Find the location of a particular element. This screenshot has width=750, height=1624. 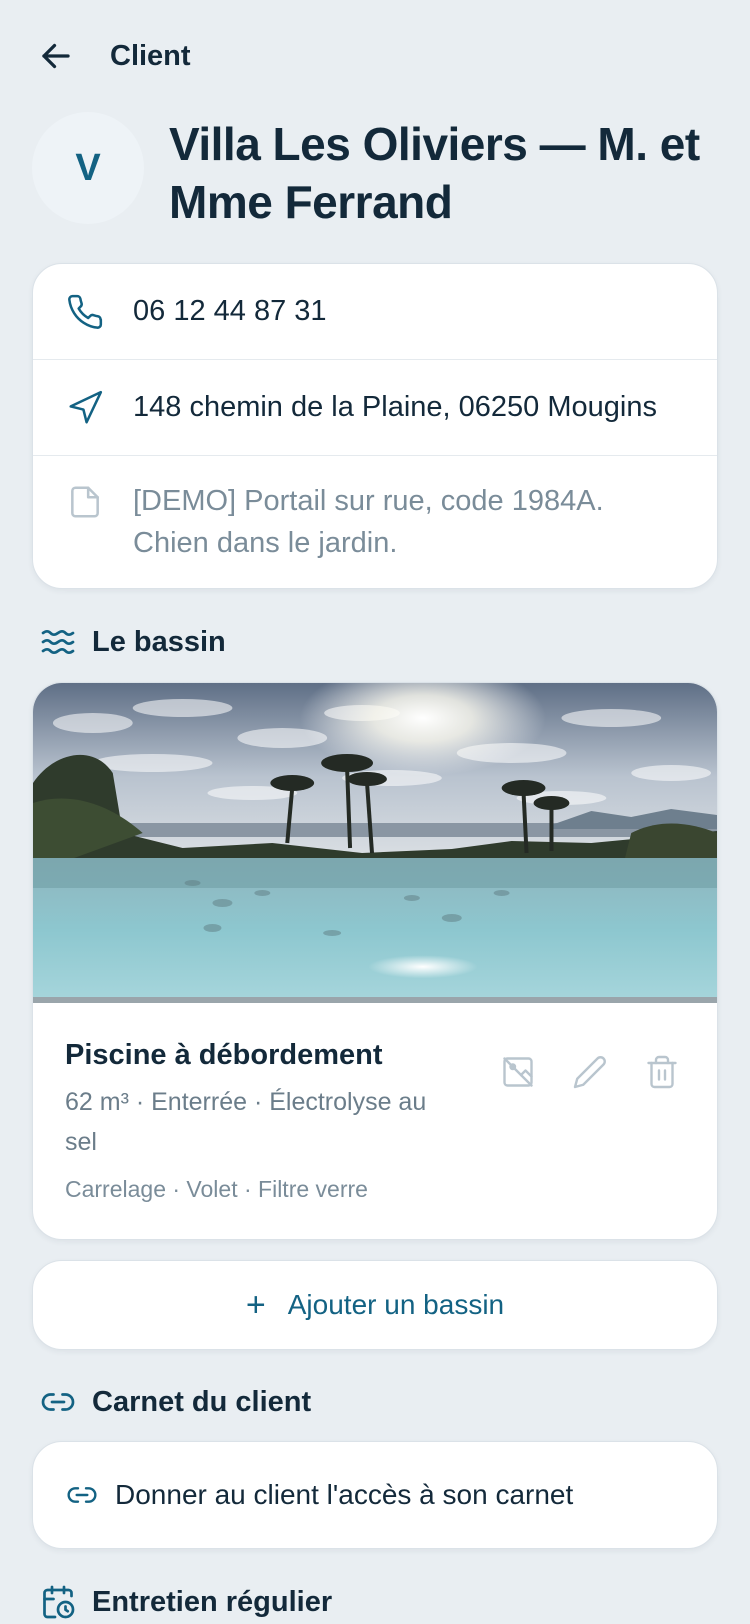

address-row: 148 chemin de la Plaine, 06250 Mougins is located at coordinates (375, 408).